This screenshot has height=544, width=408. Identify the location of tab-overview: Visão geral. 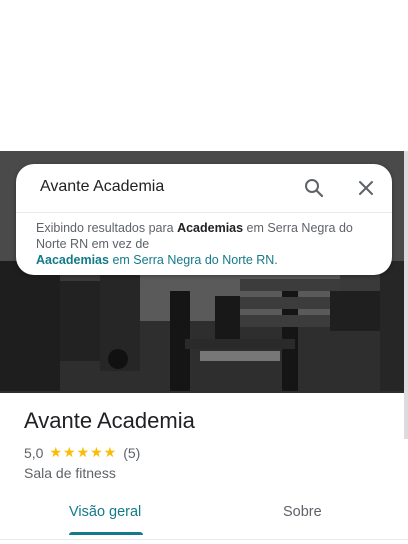
(105, 512).